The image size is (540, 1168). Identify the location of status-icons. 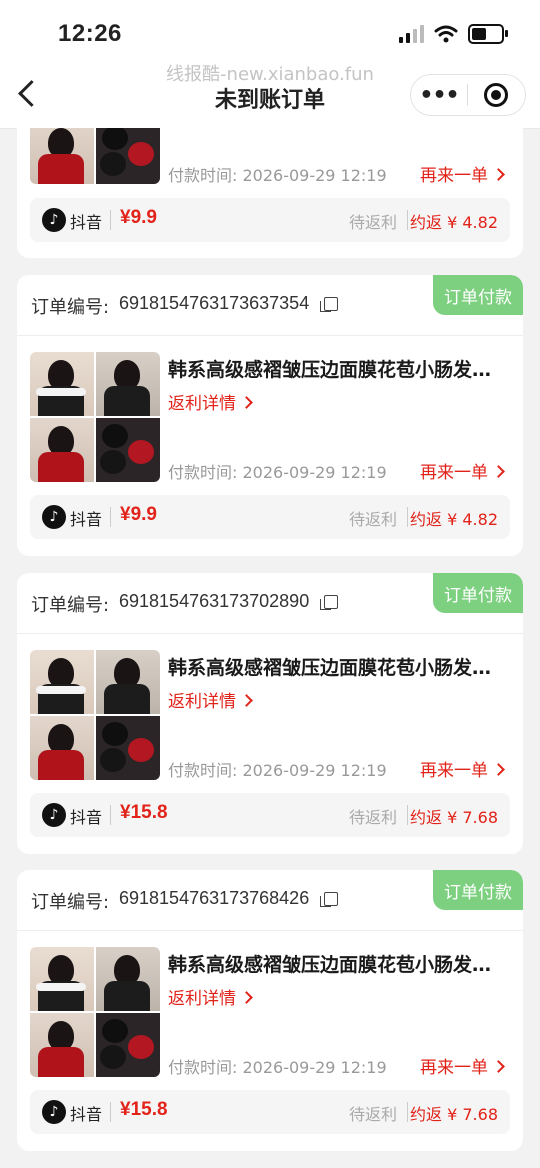
(453, 34).